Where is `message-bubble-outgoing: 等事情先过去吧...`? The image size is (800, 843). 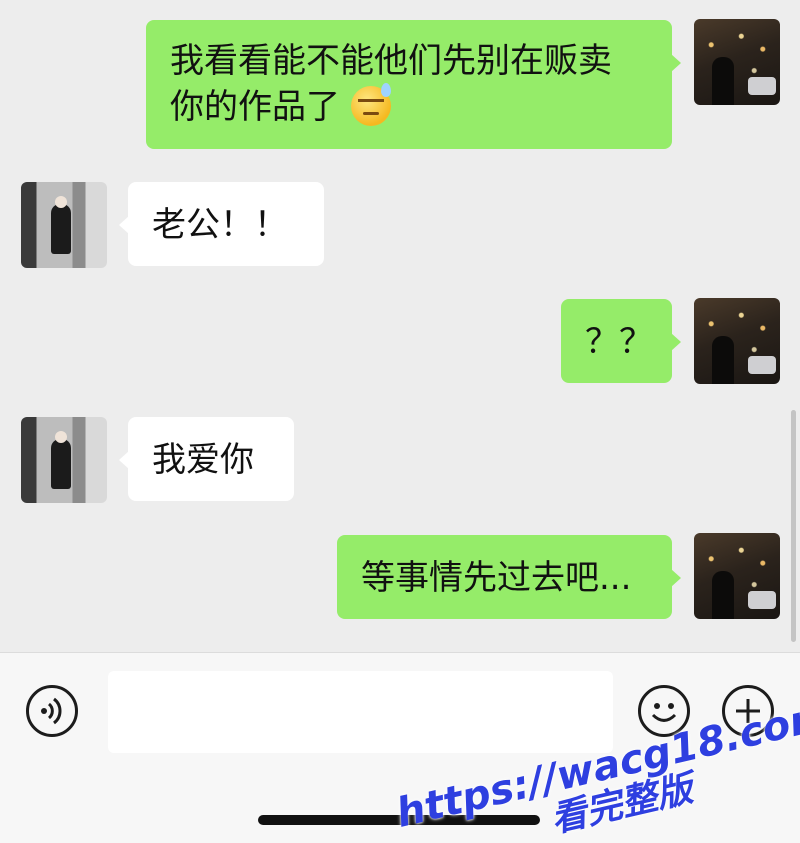 message-bubble-outgoing: 等事情先过去吧... is located at coordinates (509, 577).